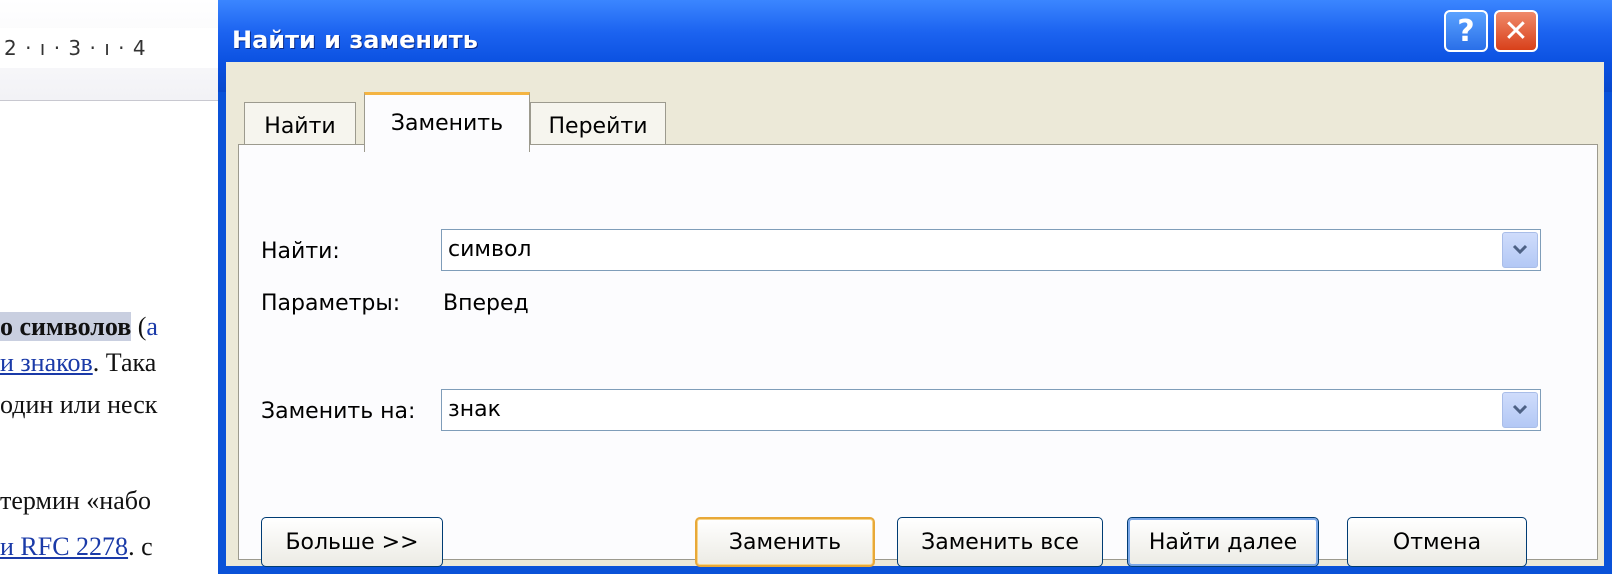  I want to click on ruler: 2 · ı · 3 · ı · 4, so click(120, 50).